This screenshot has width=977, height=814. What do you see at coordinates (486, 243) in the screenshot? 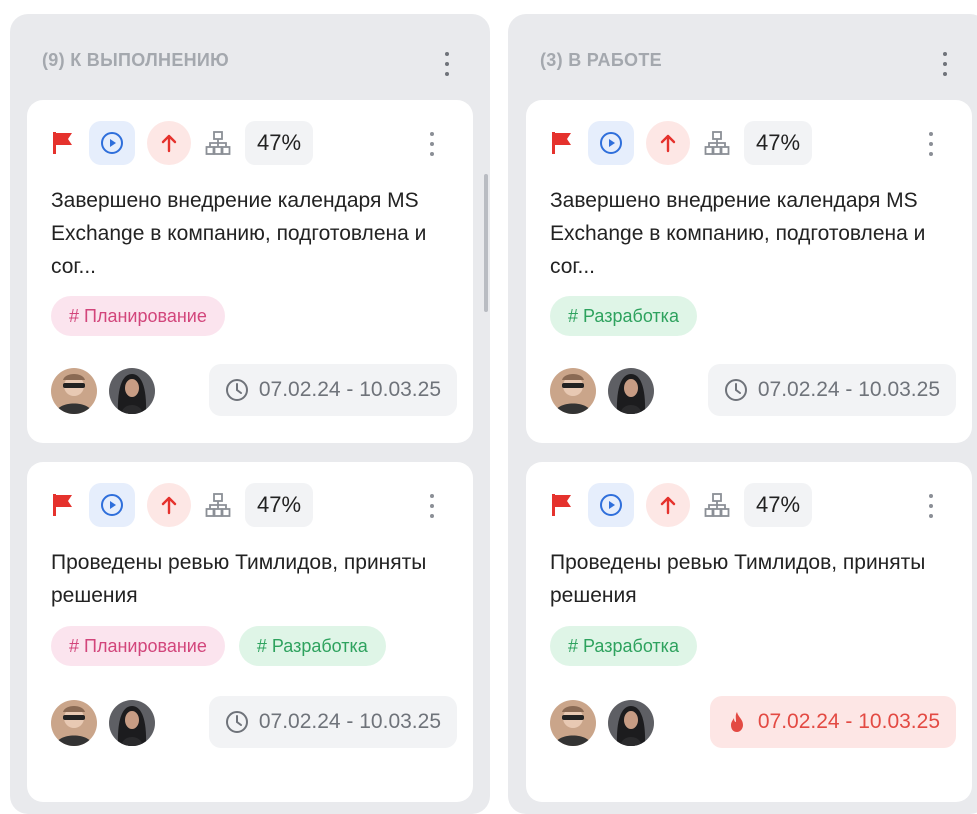
I see `scrollbar` at bounding box center [486, 243].